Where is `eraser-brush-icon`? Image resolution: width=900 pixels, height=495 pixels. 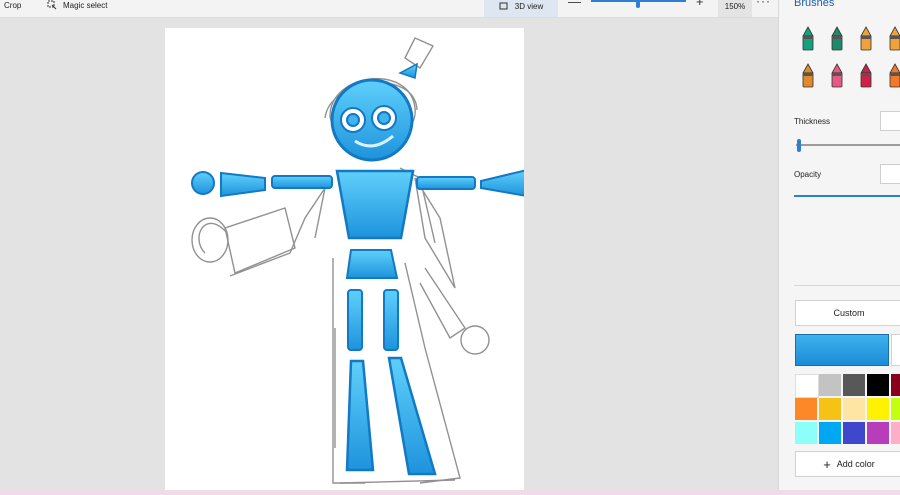 eraser-brush-icon is located at coordinates (837, 76).